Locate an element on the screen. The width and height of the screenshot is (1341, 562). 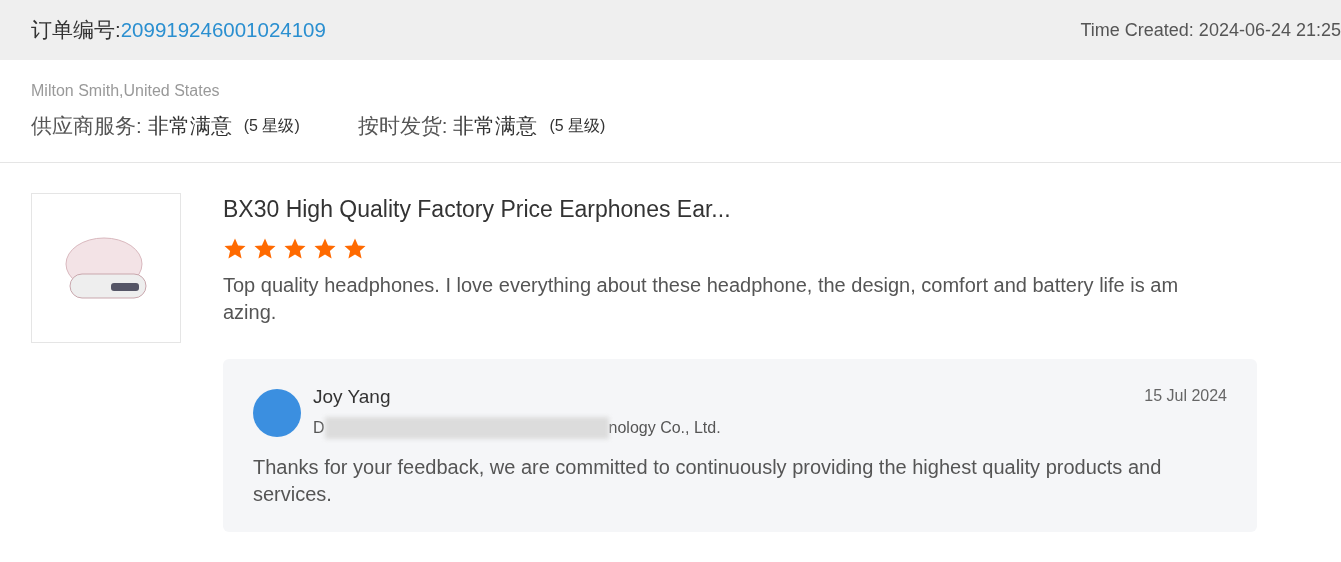
product-thumbnail is located at coordinates (106, 267).